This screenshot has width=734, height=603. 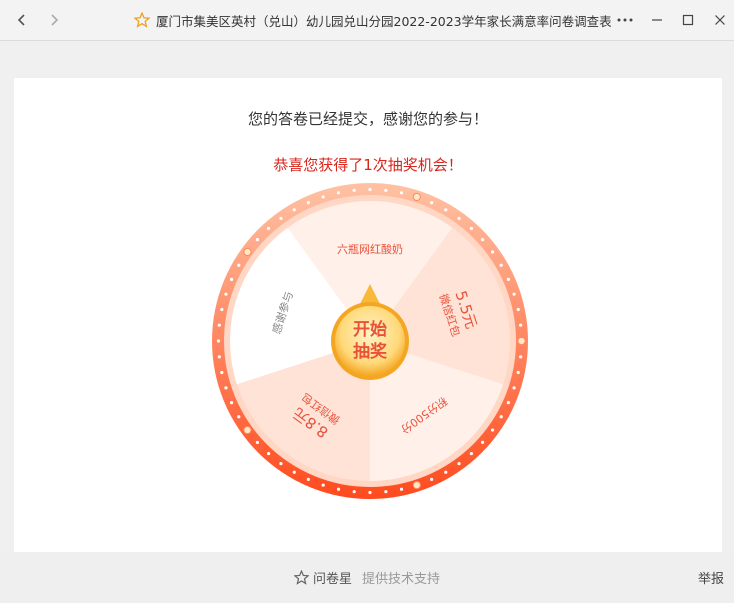 I want to click on window-title-area: 厦门市集美区英村（兑山）幼儿园兑山分园2022-2023学年家长满意率问卷调查表, so click(x=373, y=20).